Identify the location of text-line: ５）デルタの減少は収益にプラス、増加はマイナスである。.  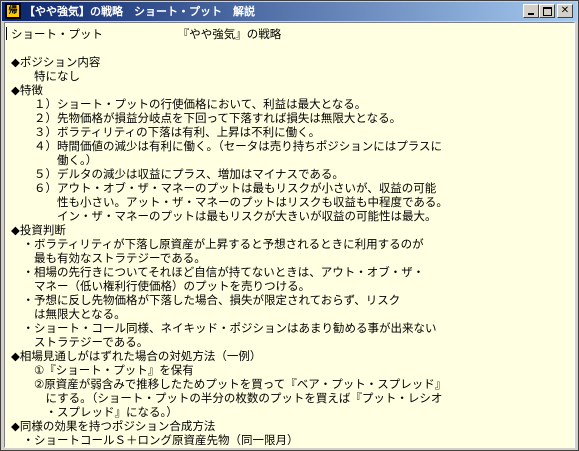
(177, 174).